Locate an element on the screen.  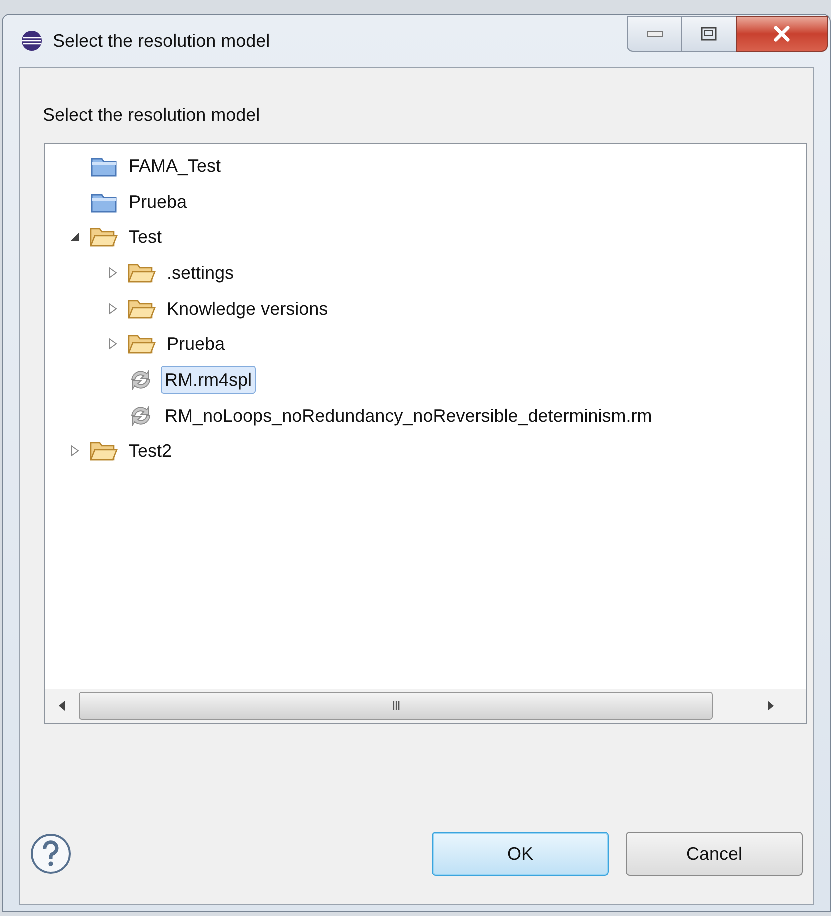
cancel-button: Cancel is located at coordinates (714, 854).